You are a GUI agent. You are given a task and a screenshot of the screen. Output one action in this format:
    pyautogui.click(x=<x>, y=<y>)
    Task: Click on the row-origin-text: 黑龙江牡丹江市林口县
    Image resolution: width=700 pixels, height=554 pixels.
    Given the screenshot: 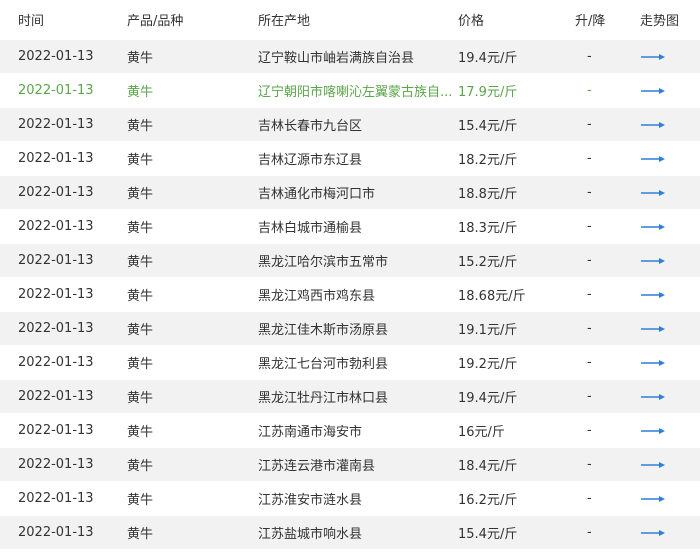 What is the action you would take?
    pyautogui.click(x=323, y=398)
    